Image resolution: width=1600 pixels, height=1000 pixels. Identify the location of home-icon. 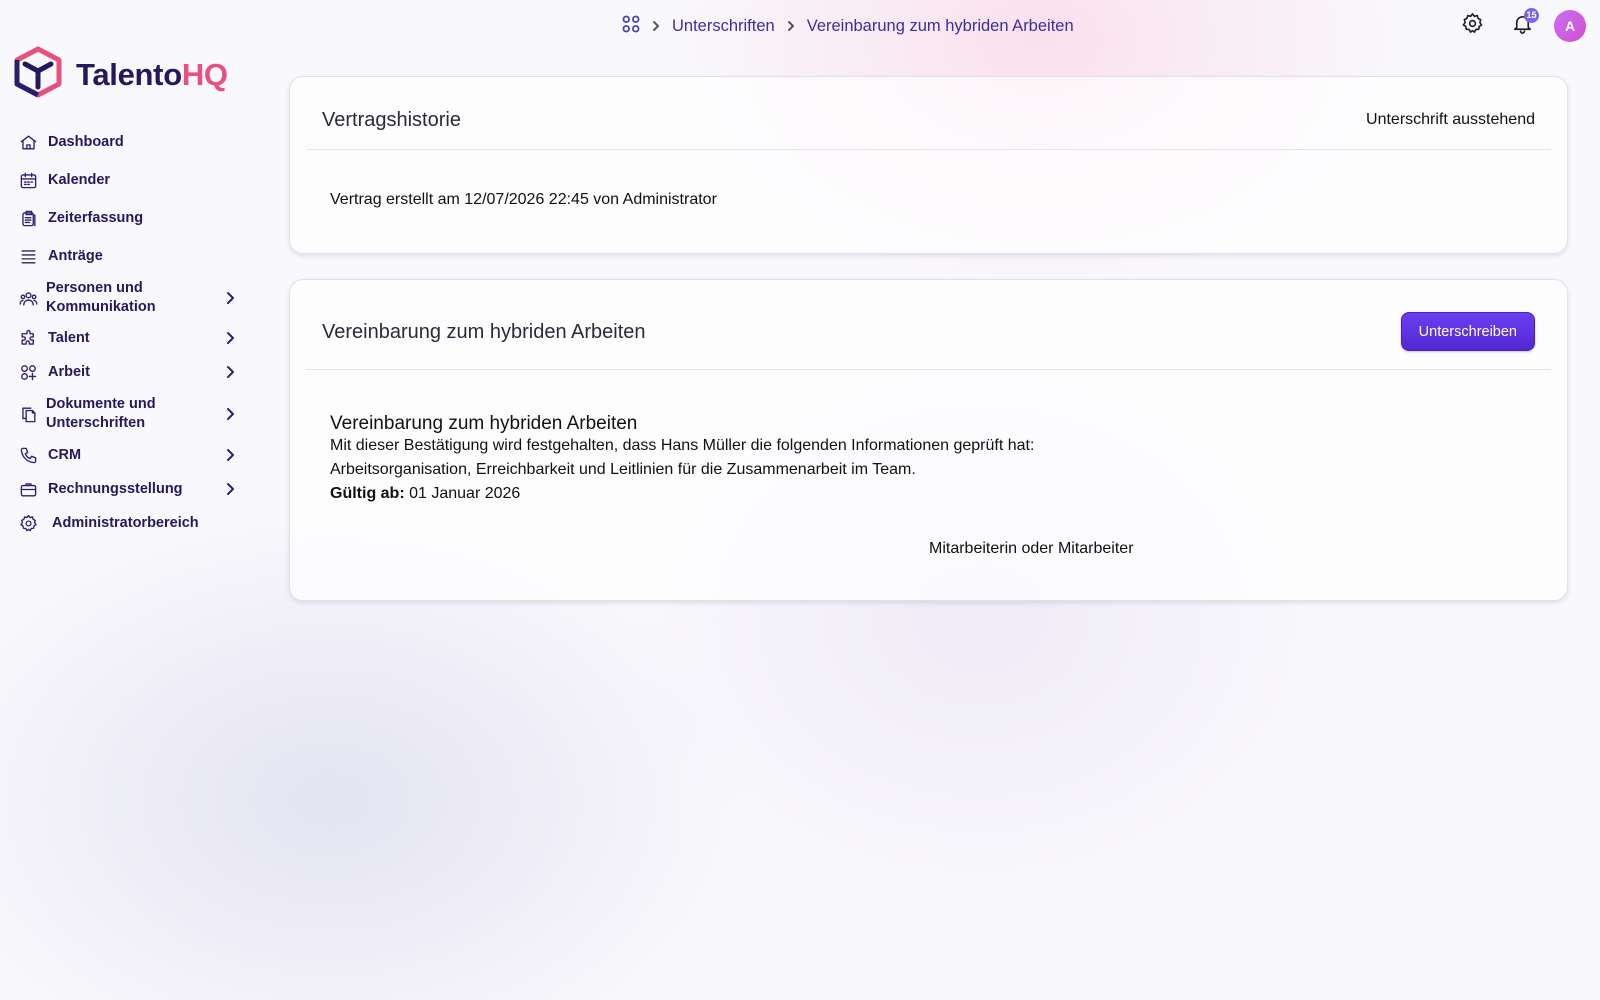
(28, 142).